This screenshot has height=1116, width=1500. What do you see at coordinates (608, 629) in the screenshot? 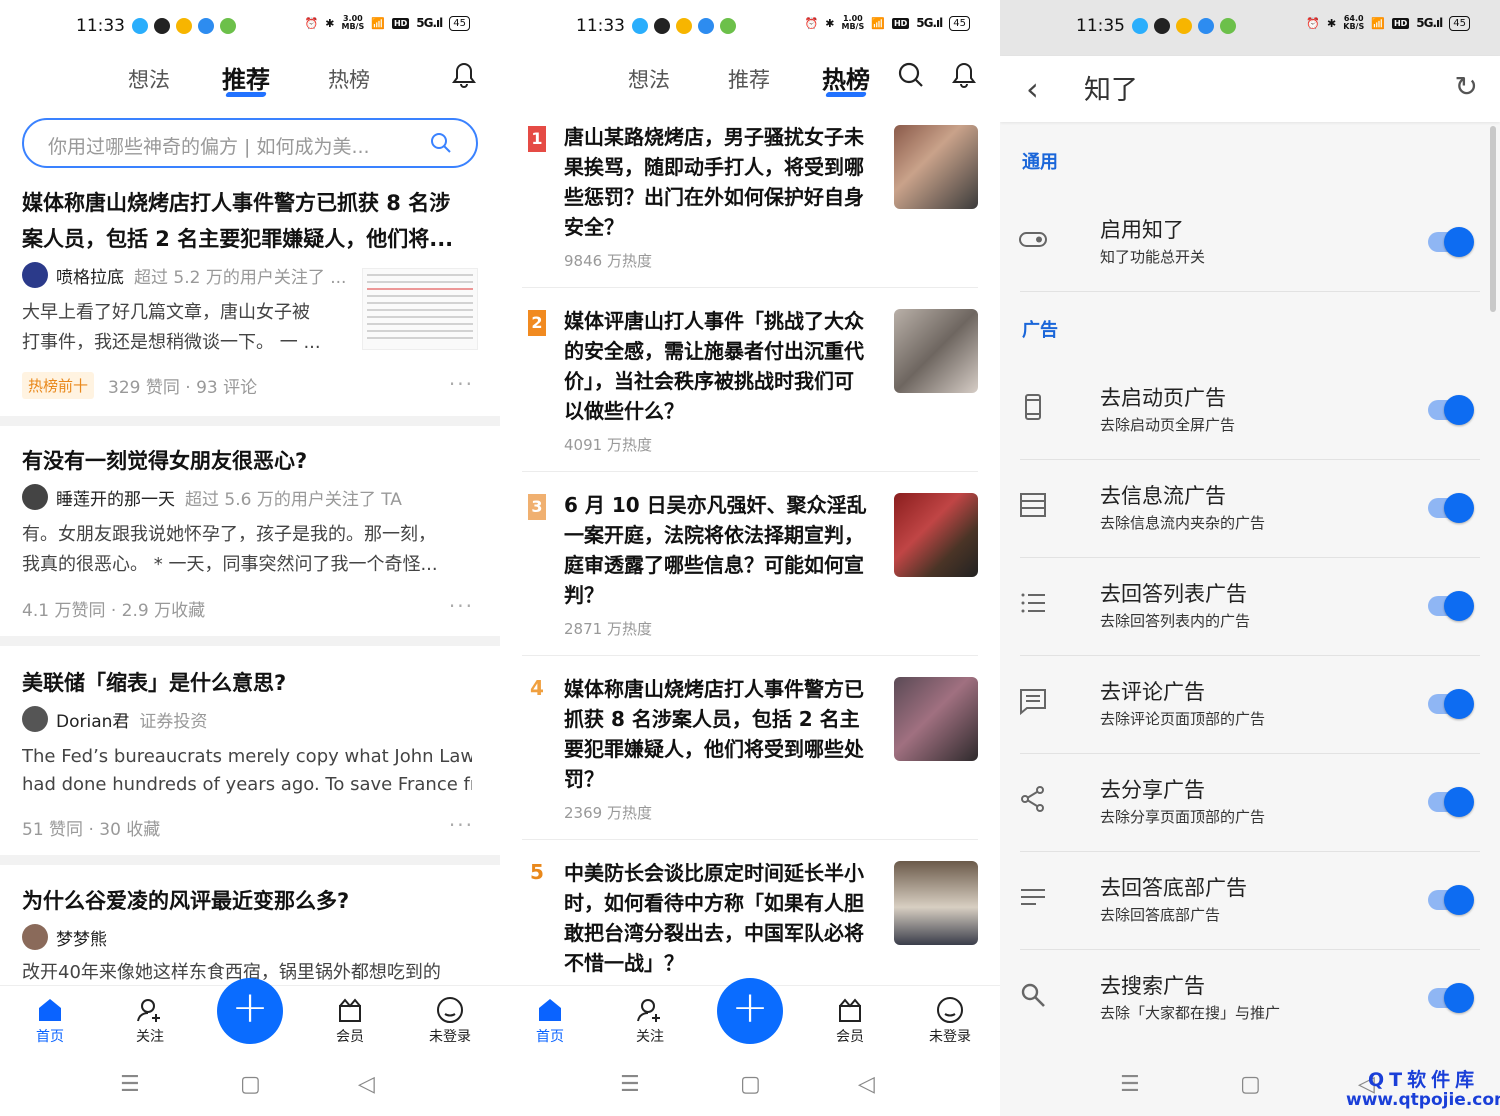
I see `hot-heat: 2871 万热度` at bounding box center [608, 629].